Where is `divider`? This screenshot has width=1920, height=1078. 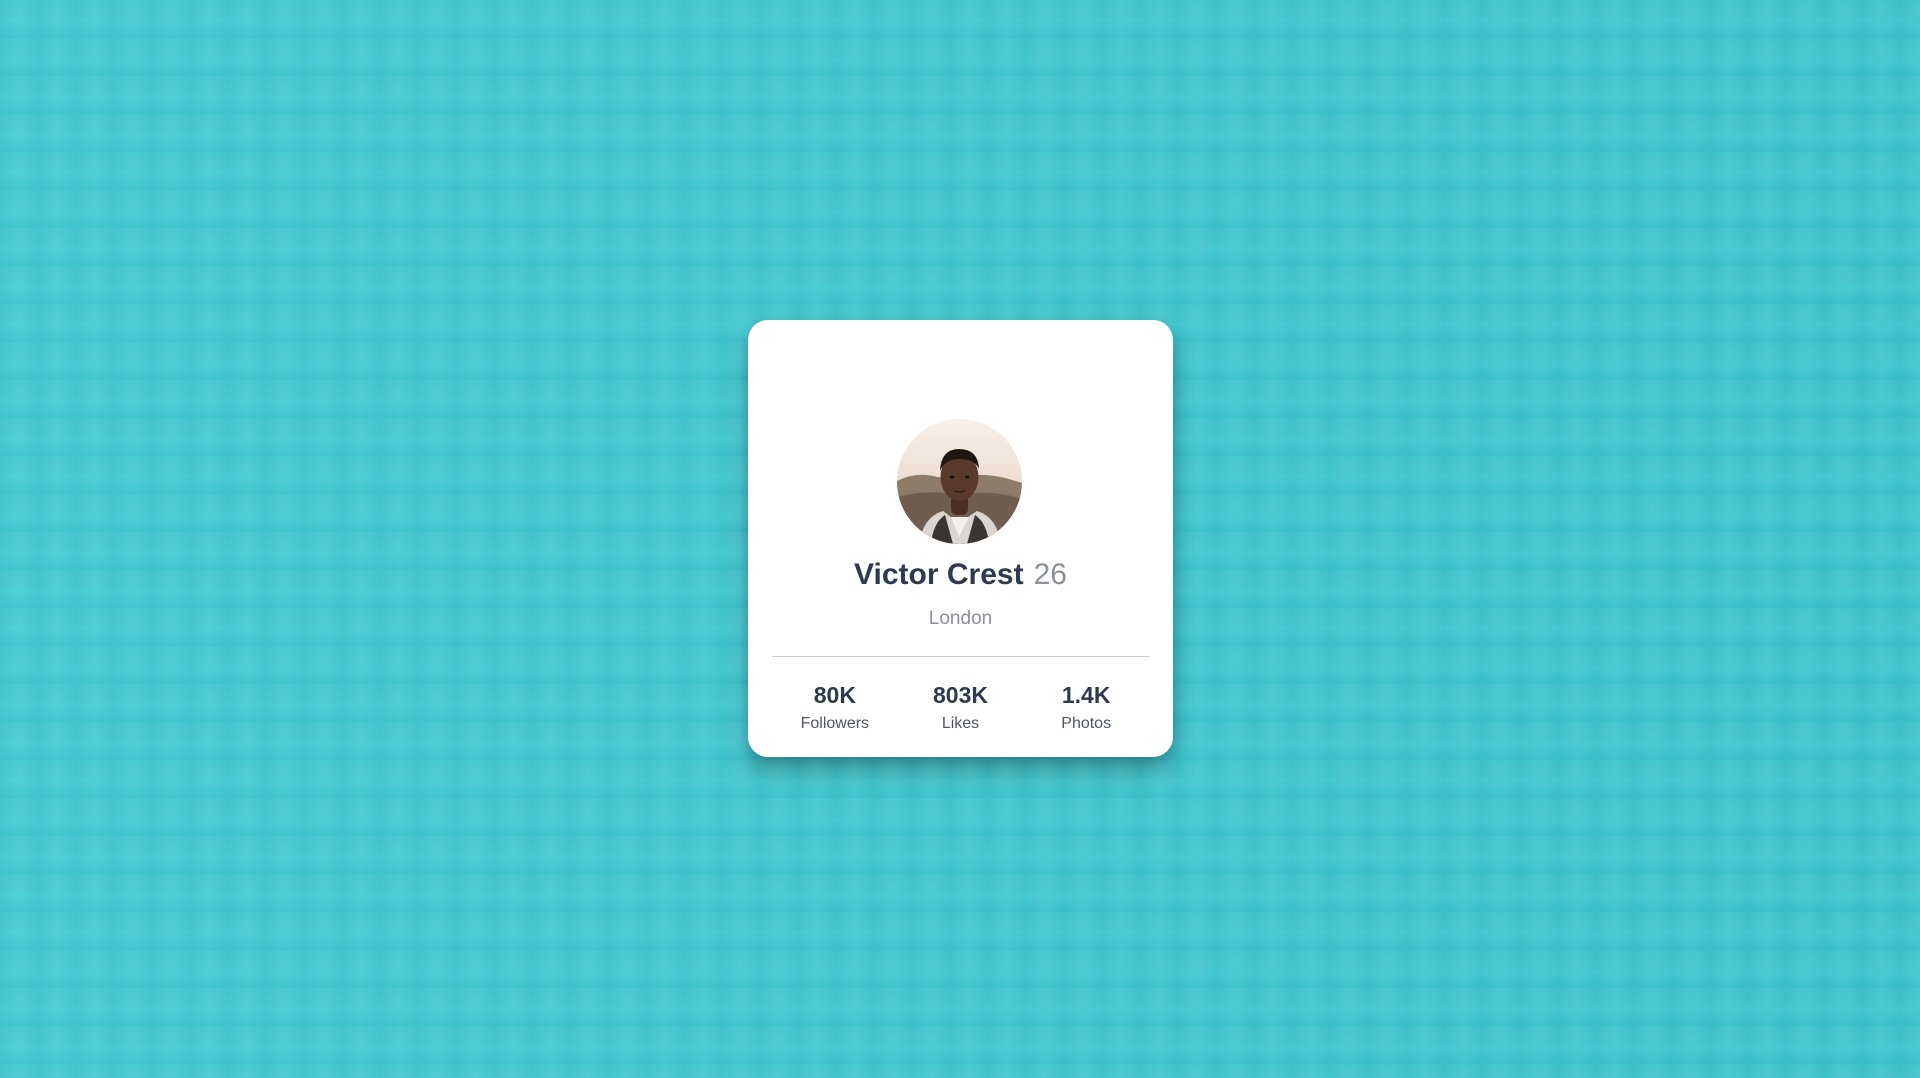
divider is located at coordinates (960, 656).